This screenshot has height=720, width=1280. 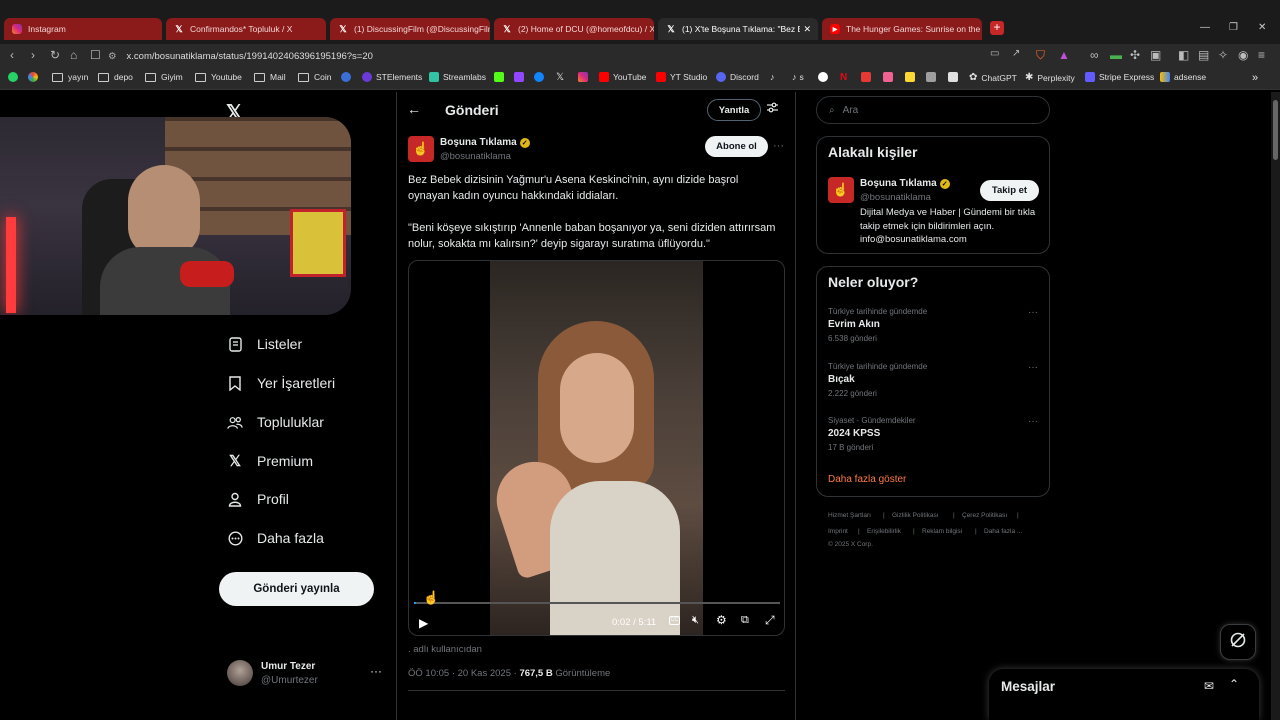 What do you see at coordinates (1155, 55) in the screenshot?
I see `extension-box-icon: ▣` at bounding box center [1155, 55].